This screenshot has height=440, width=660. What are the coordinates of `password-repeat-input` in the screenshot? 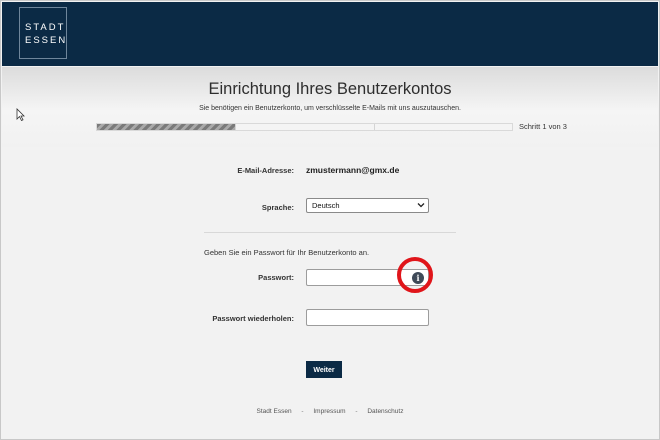 It's located at (367, 317).